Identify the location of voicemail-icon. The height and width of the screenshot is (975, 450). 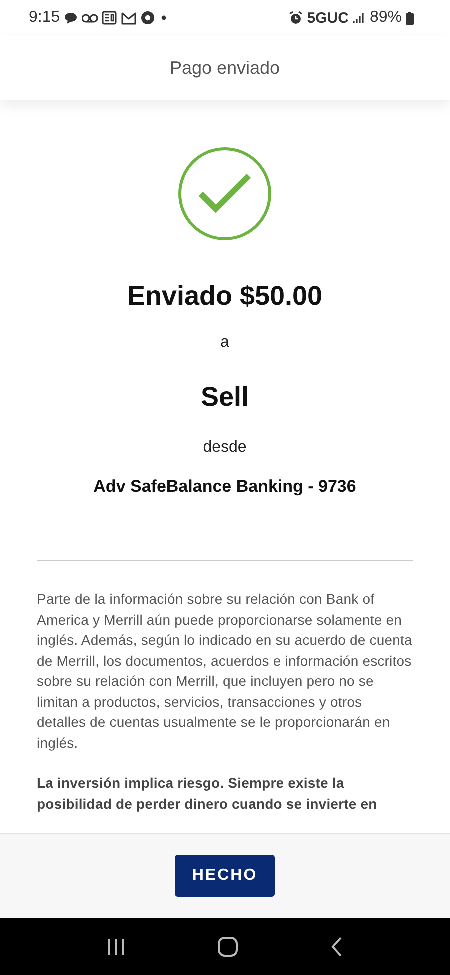
(90, 18).